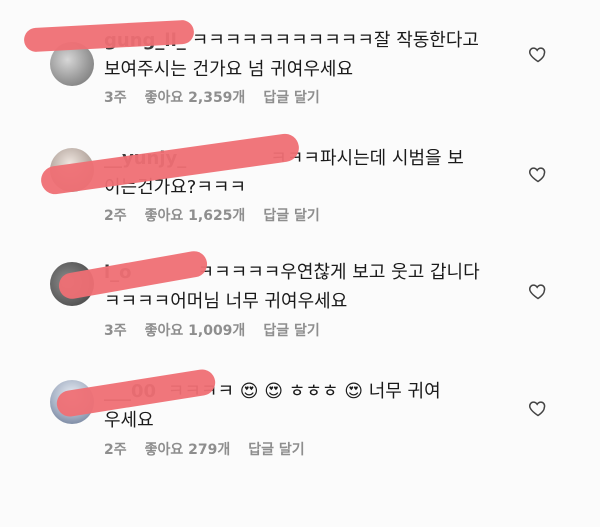 The image size is (600, 527). Describe the element at coordinates (335, 40) in the screenshot. I see `comment-line: ㅋㅋㅋㅋㅋㅋㅋㅋㅋㅋㅋ잘 작동한다고` at that location.